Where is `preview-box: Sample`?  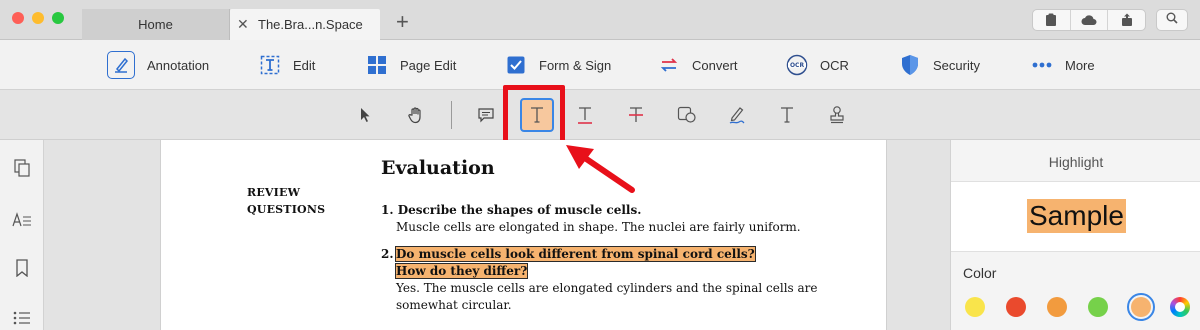 preview-box: Sample is located at coordinates (1075, 216).